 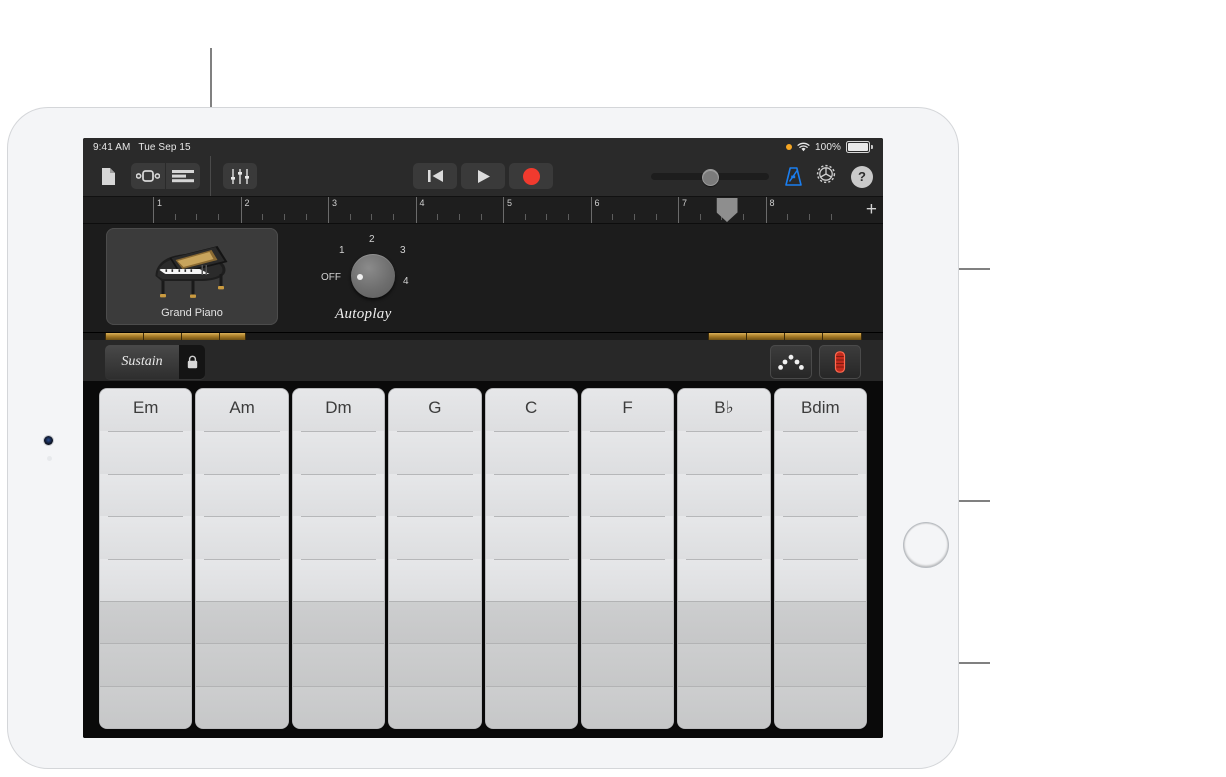 What do you see at coordinates (820, 410) in the screenshot?
I see `chord-segment: Bdim` at bounding box center [820, 410].